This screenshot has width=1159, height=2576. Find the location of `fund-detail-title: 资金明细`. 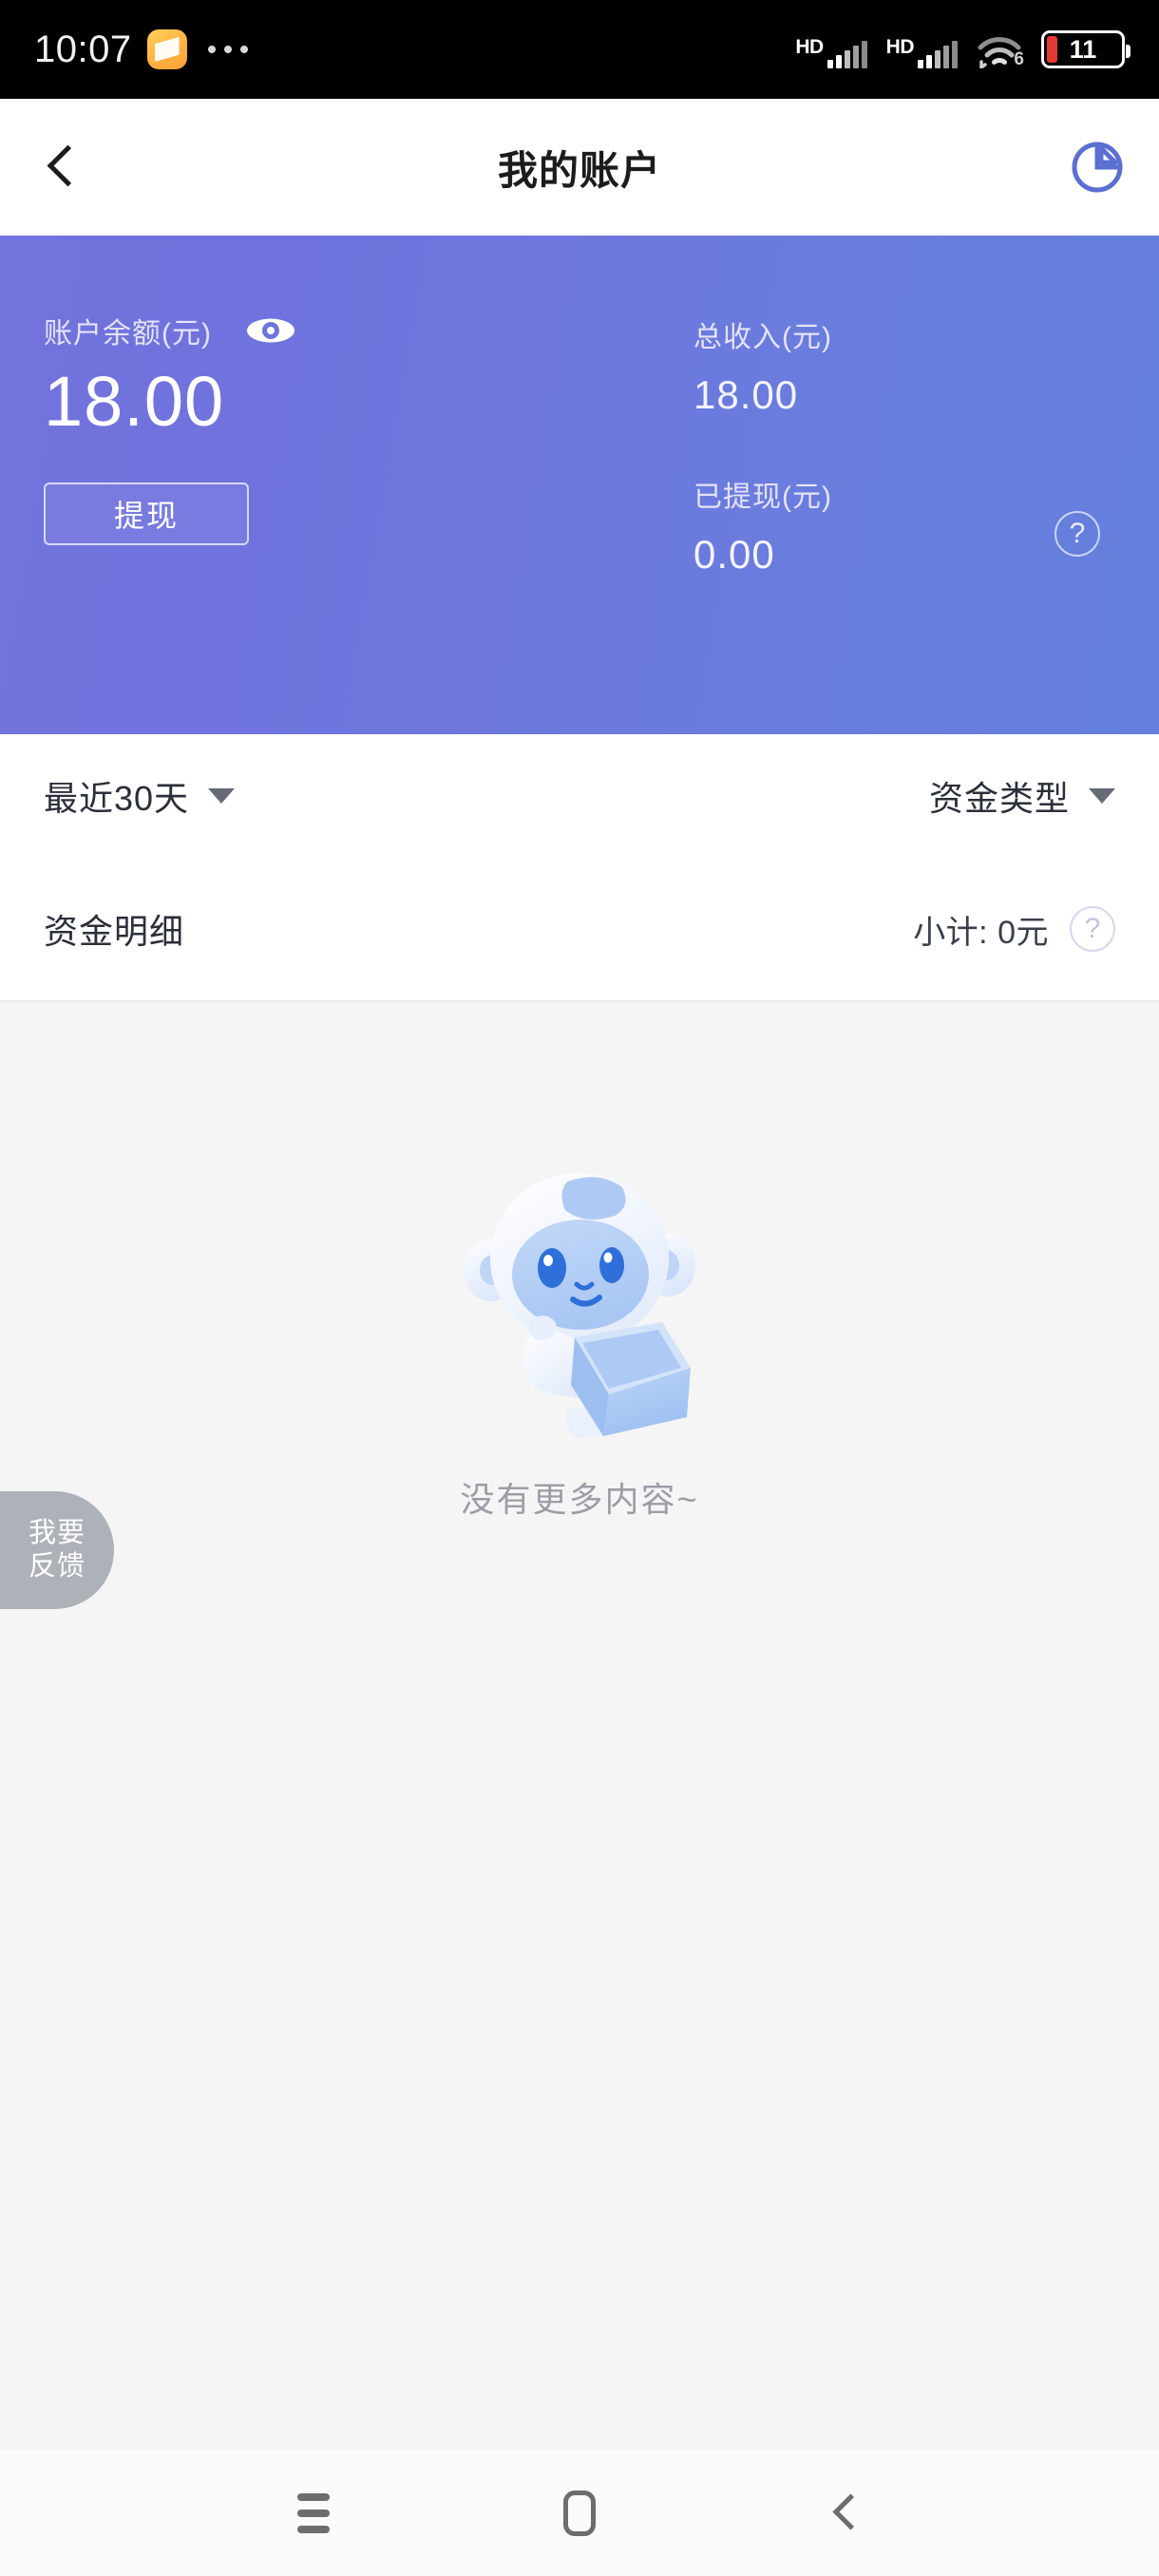

fund-detail-title: 资金明细 is located at coordinates (114, 931).